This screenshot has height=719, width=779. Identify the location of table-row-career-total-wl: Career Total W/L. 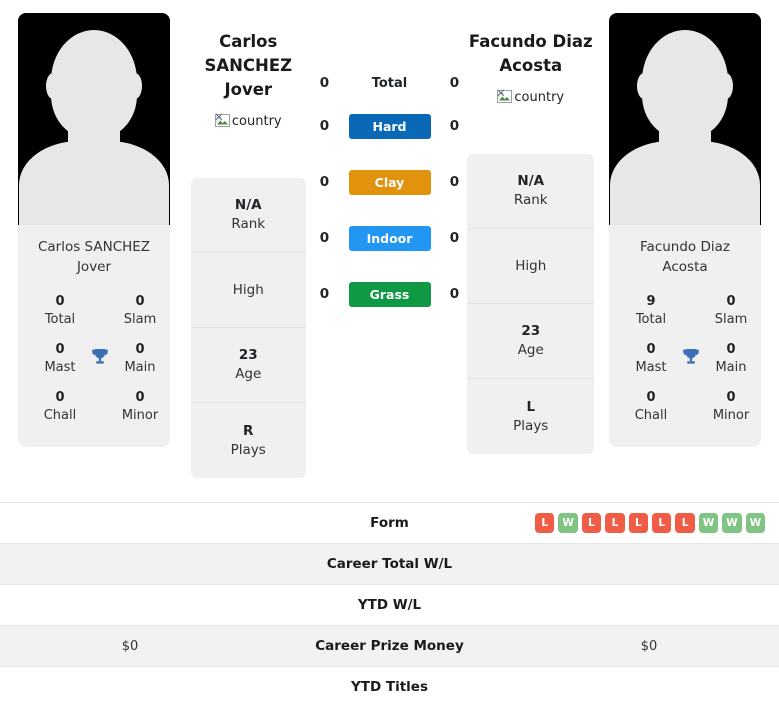
(389, 564).